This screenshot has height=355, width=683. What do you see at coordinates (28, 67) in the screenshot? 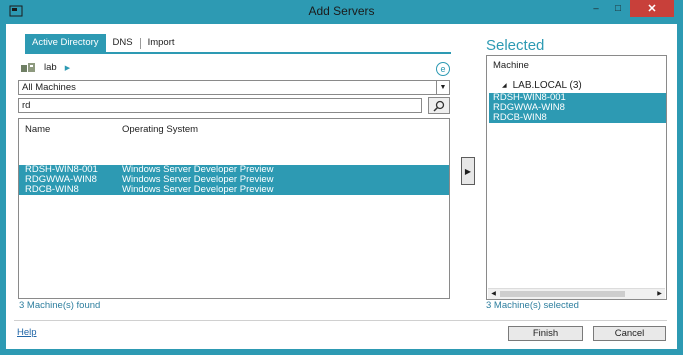
I see `domain-icon` at bounding box center [28, 67].